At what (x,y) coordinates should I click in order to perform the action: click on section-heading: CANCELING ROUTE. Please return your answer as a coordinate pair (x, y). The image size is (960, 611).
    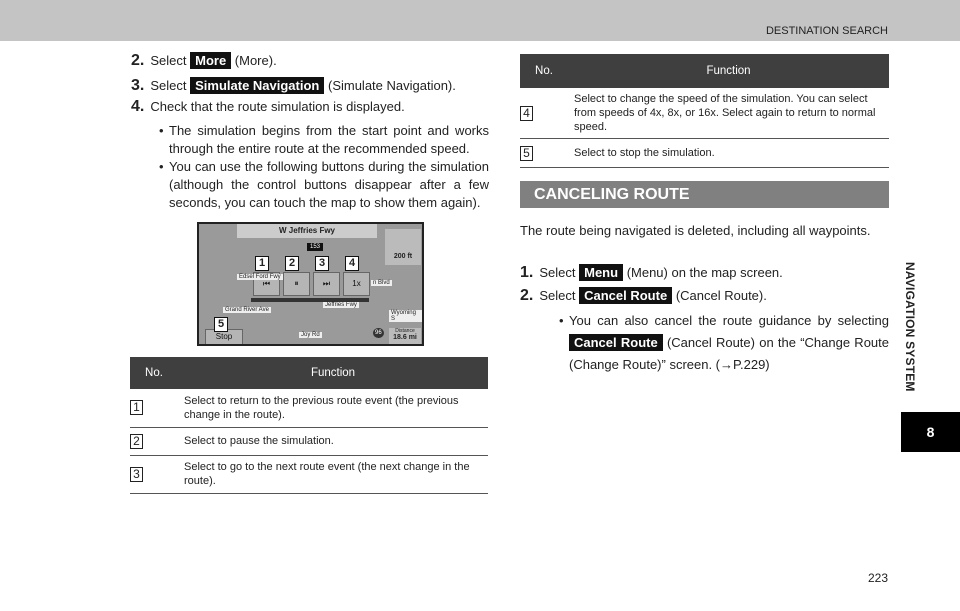
    Looking at the image, I should click on (704, 194).